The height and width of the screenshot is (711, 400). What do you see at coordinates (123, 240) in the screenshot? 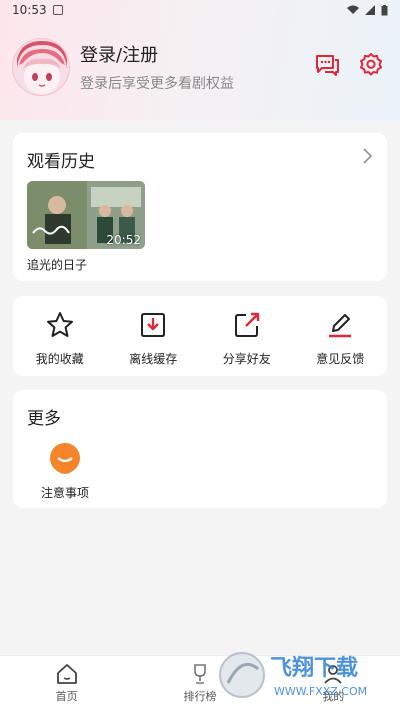
I see `video-duration: 20:52` at bounding box center [123, 240].